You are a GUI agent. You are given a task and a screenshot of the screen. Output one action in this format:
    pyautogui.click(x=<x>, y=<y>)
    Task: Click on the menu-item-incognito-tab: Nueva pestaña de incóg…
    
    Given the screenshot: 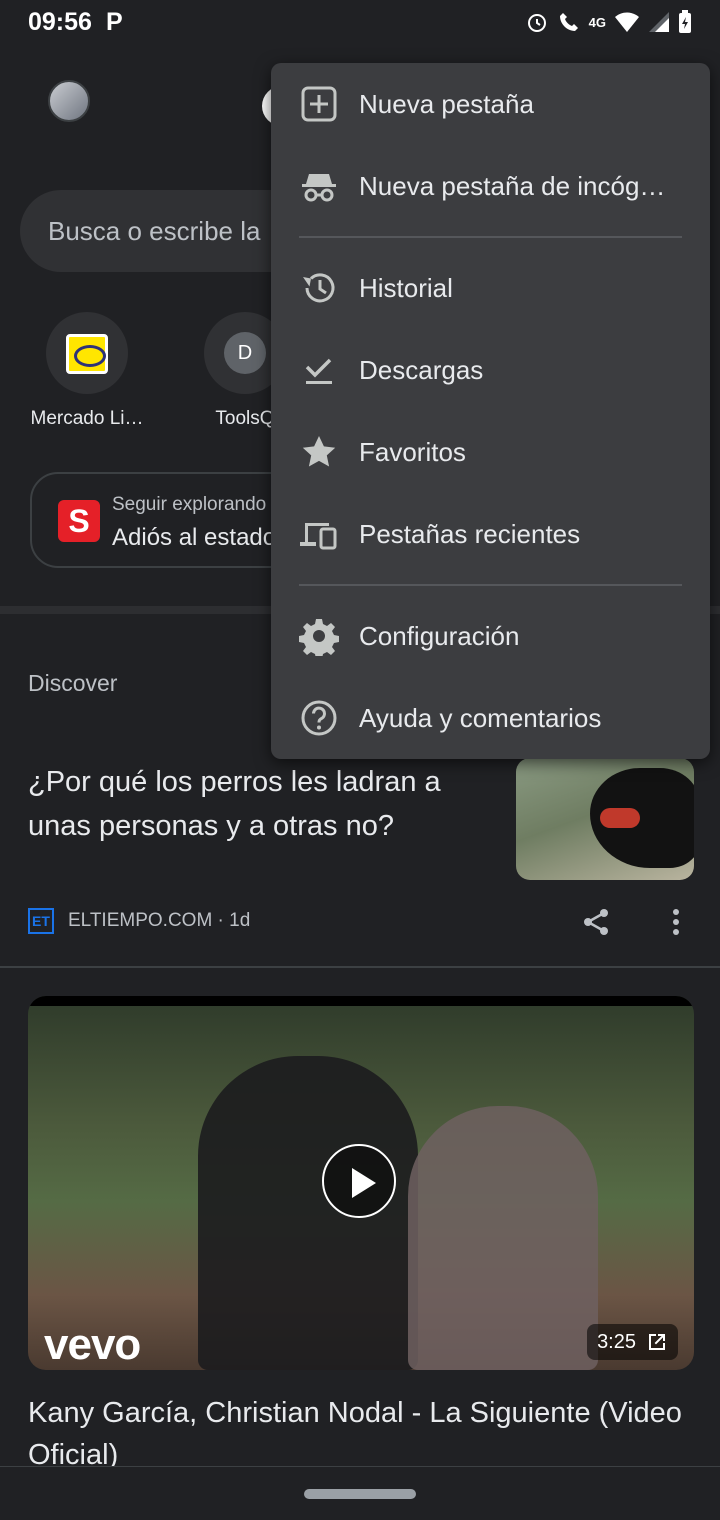 What is the action you would take?
    pyautogui.click(x=490, y=186)
    